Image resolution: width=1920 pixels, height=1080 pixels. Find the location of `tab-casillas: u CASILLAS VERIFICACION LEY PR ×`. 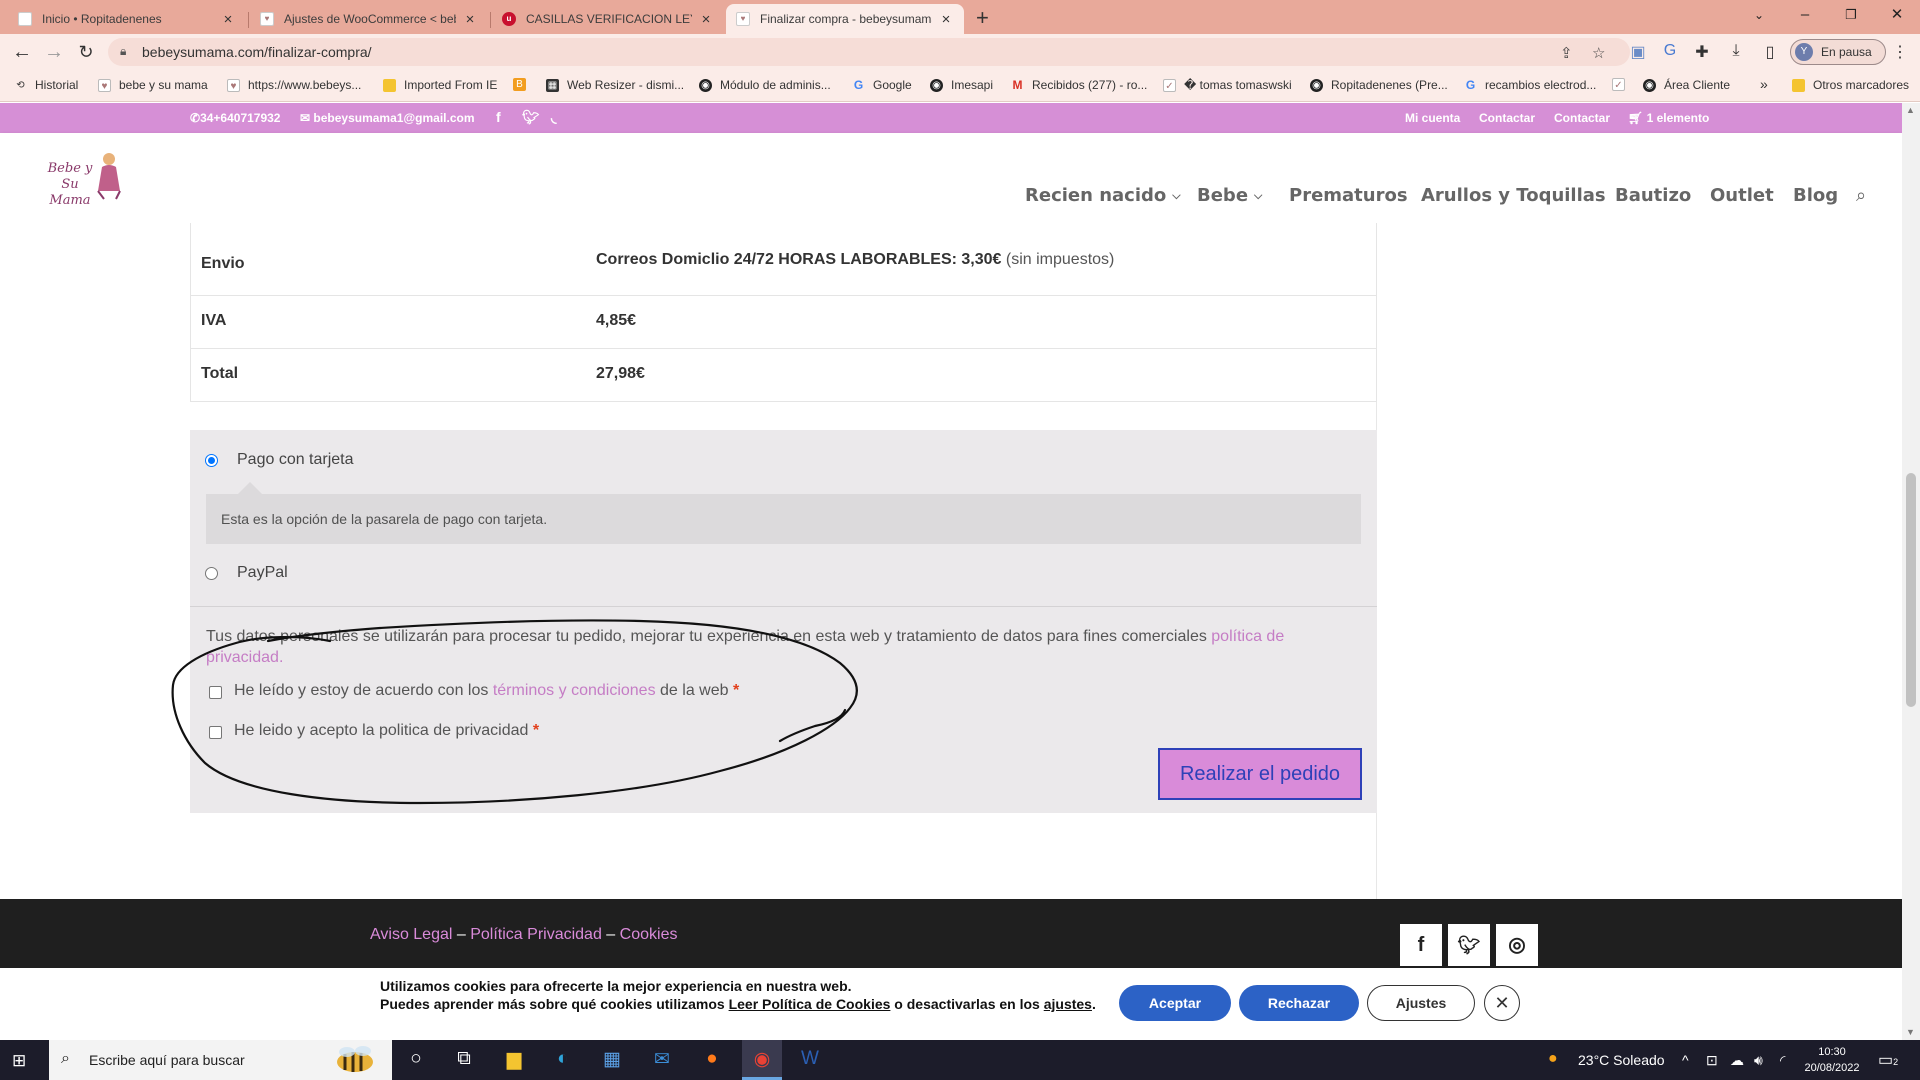

tab-casillas: u CASILLAS VERIFICACION LEY PR × is located at coordinates (608, 19).